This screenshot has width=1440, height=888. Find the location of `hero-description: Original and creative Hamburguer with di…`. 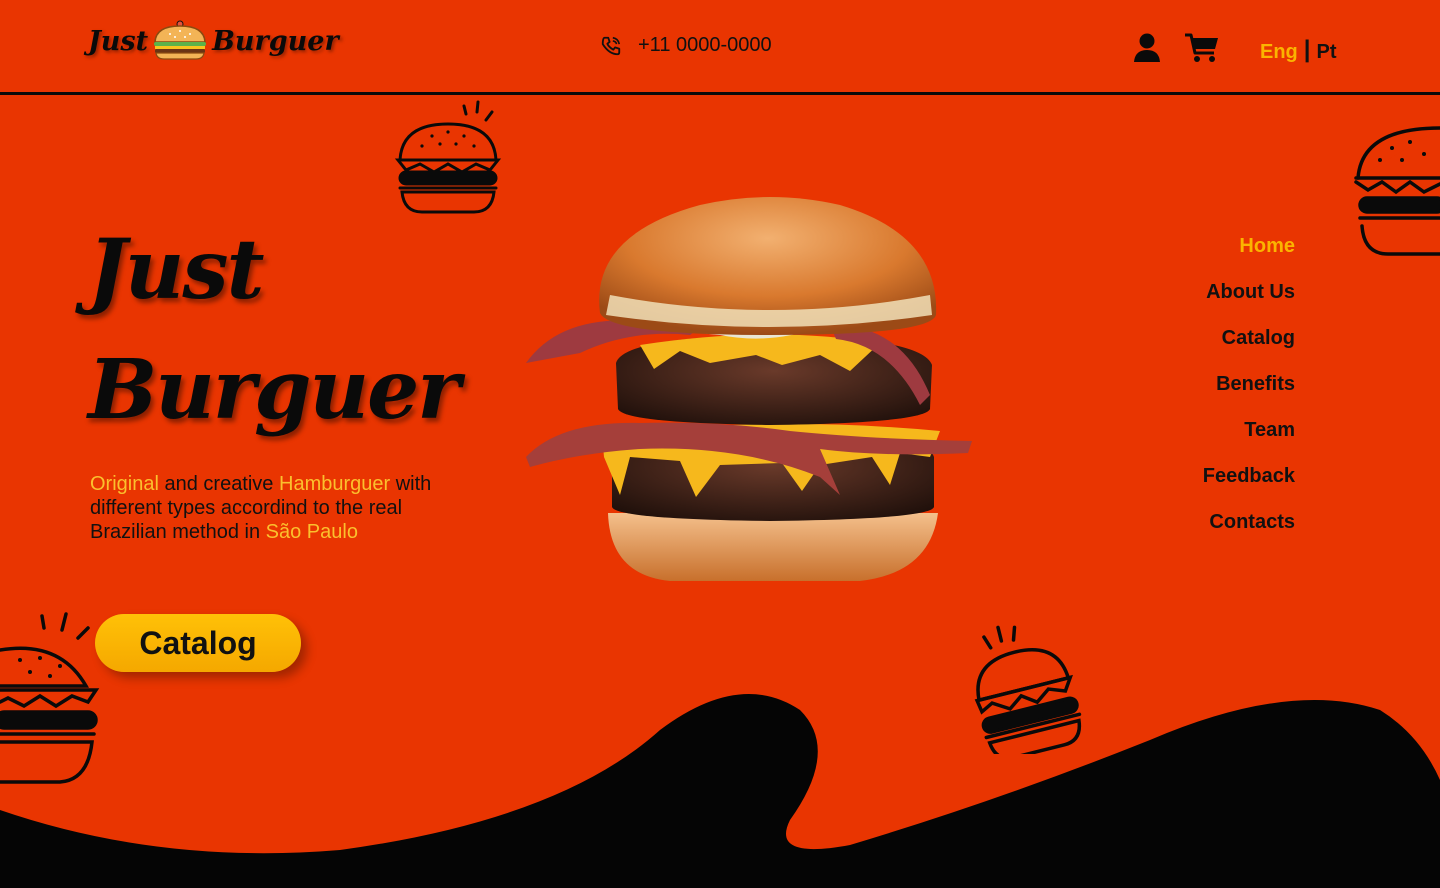

hero-description: Original and creative Hamburguer with di… is located at coordinates (280, 508).